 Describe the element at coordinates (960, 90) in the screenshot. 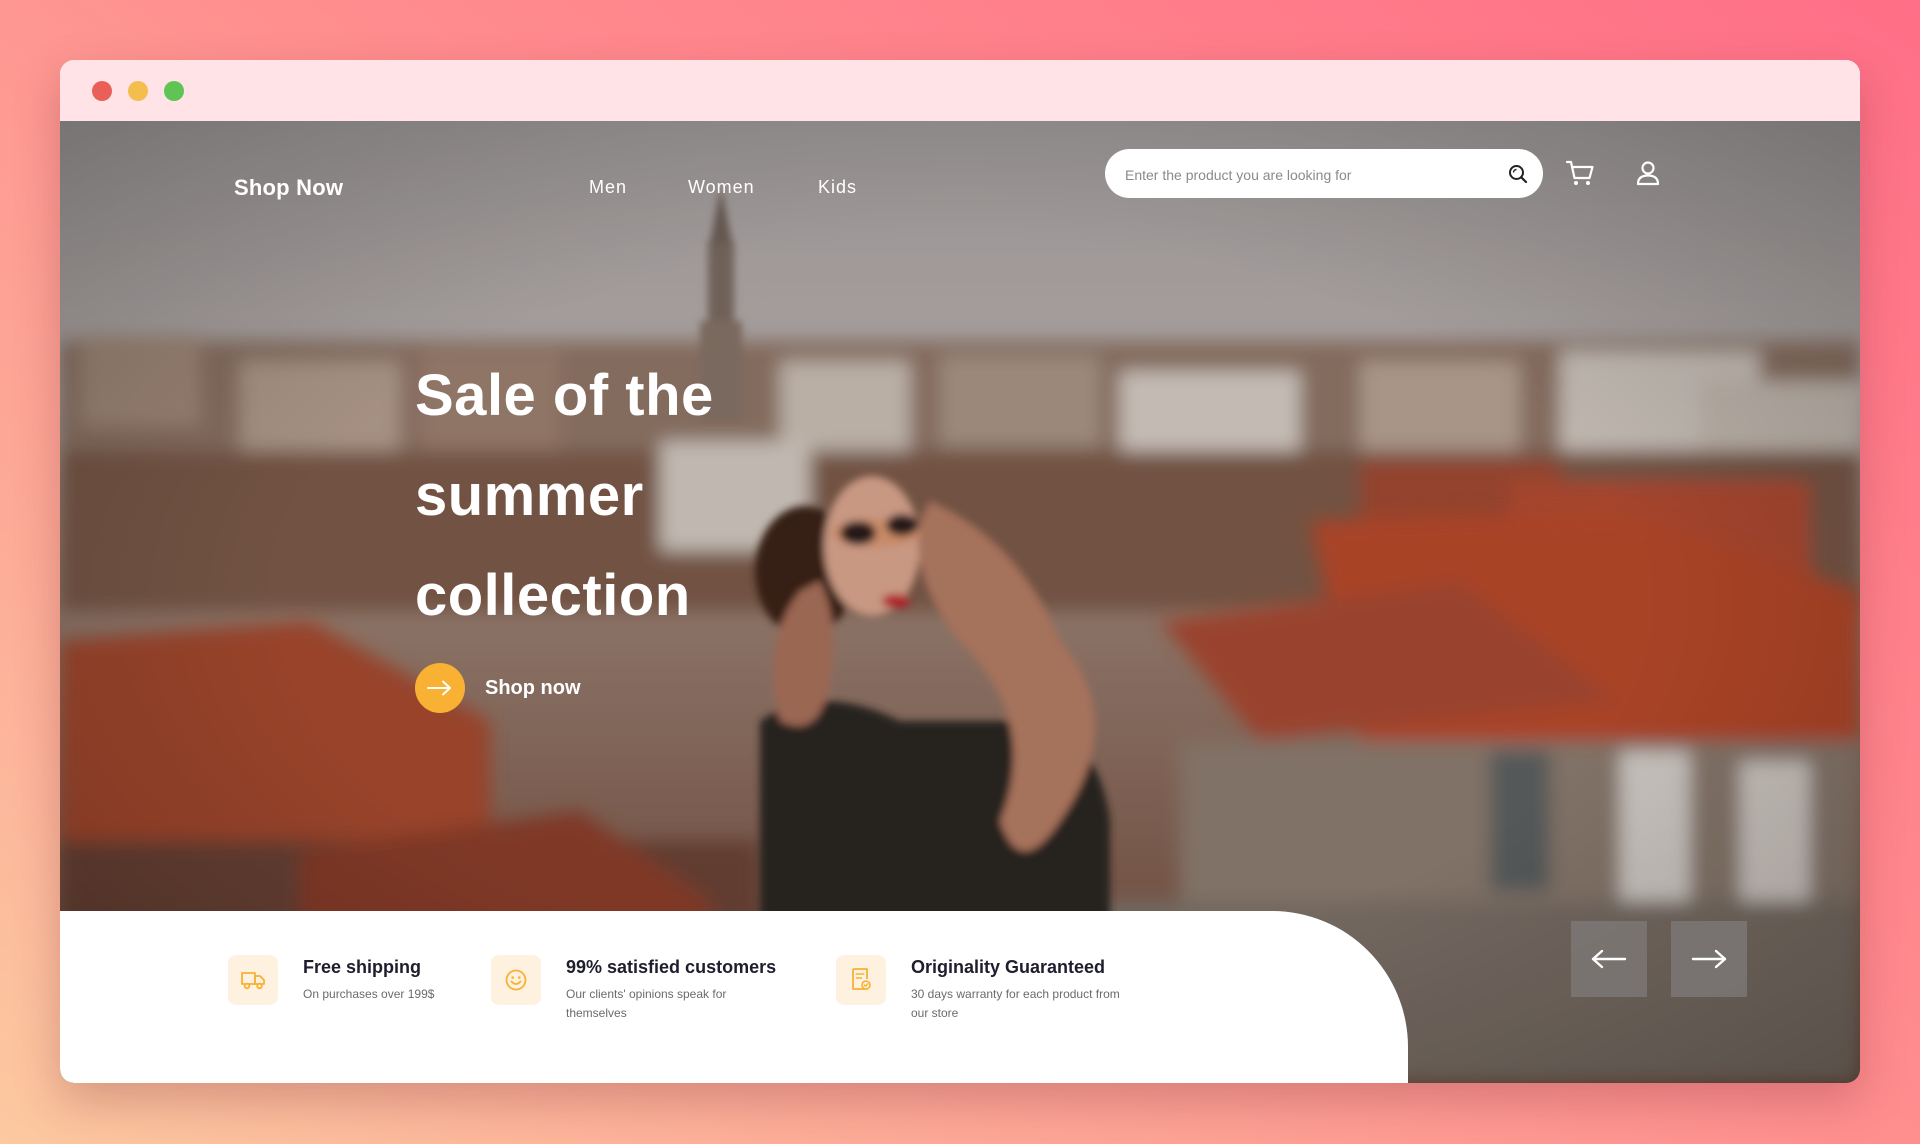

I see `window-titlebar` at that location.